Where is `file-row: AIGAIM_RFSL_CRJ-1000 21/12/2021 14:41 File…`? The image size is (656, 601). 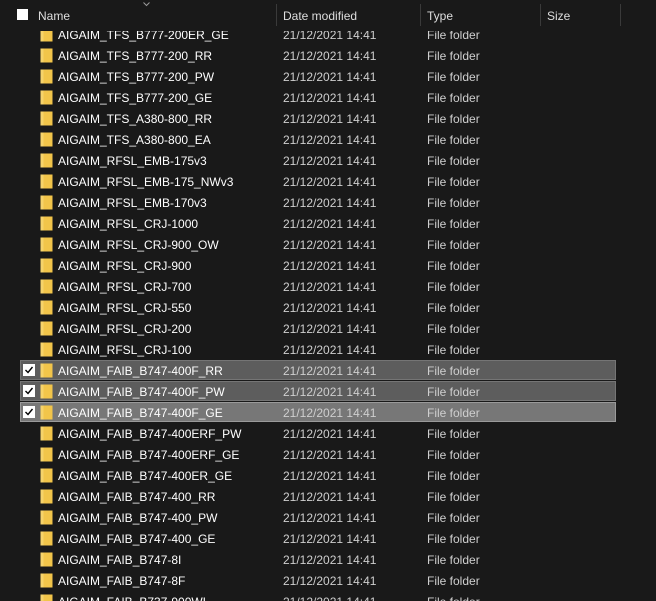
file-row: AIGAIM_RFSL_CRJ-1000 21/12/2021 14:41 File… is located at coordinates (328, 223).